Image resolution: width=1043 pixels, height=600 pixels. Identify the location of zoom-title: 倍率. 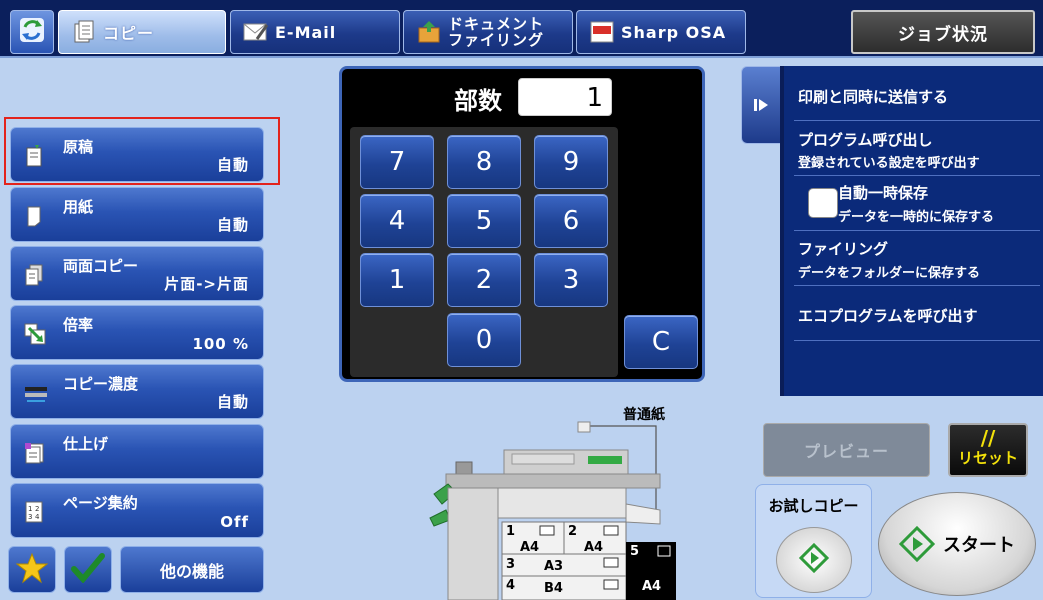
(78, 325).